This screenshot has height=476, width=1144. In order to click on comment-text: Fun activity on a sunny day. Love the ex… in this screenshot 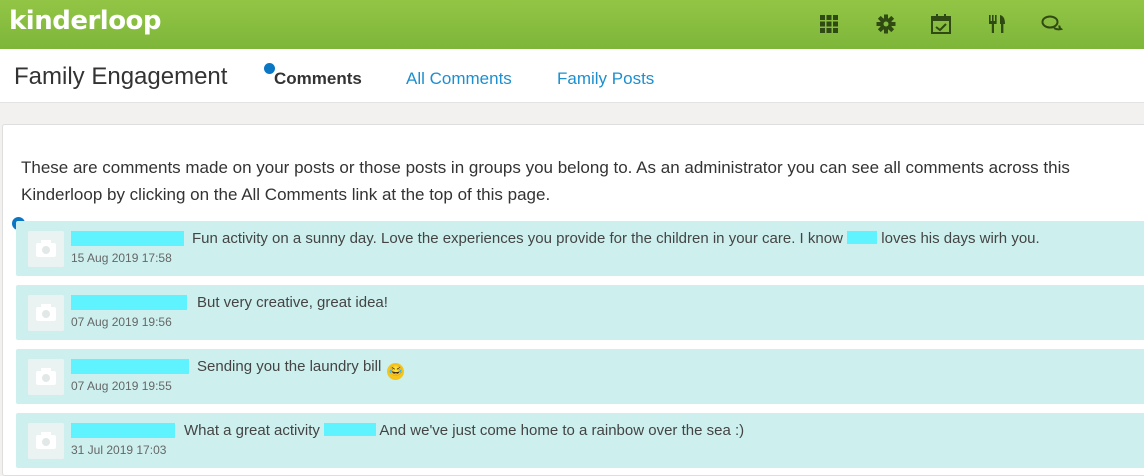, I will do `click(616, 238)`.